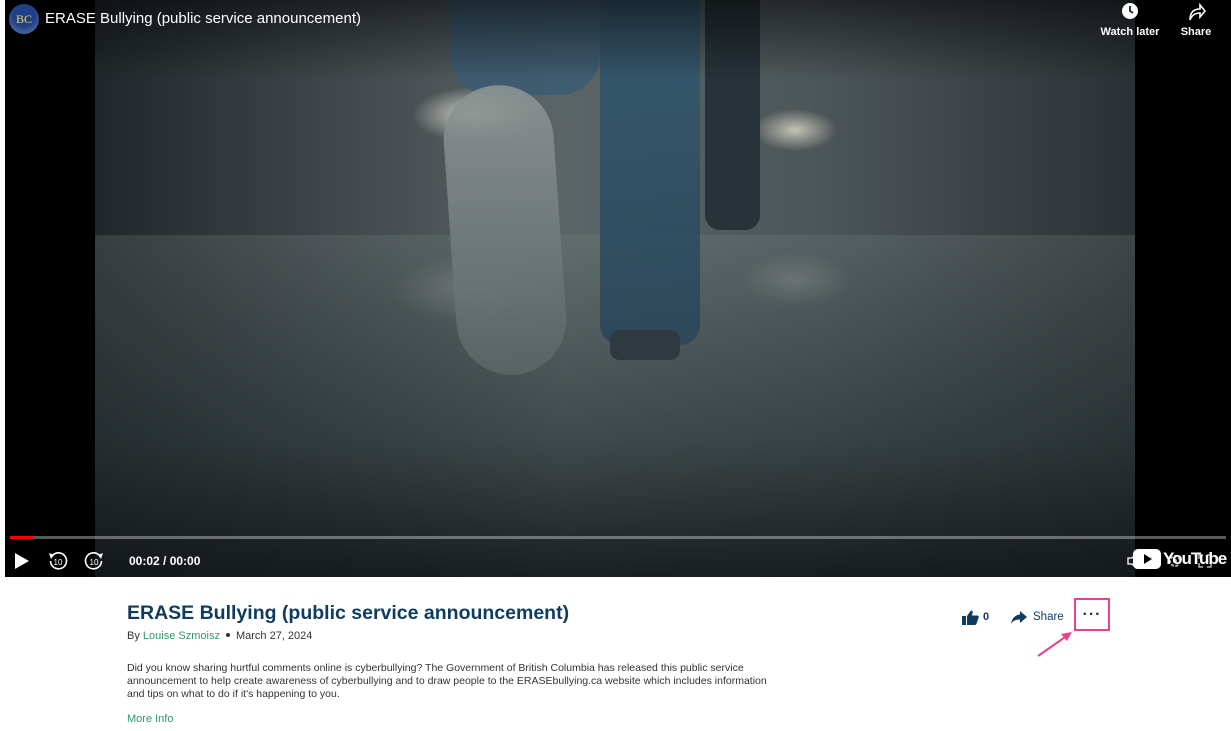 The height and width of the screenshot is (731, 1231). What do you see at coordinates (986, 617) in the screenshot?
I see `like-count: 0` at bounding box center [986, 617].